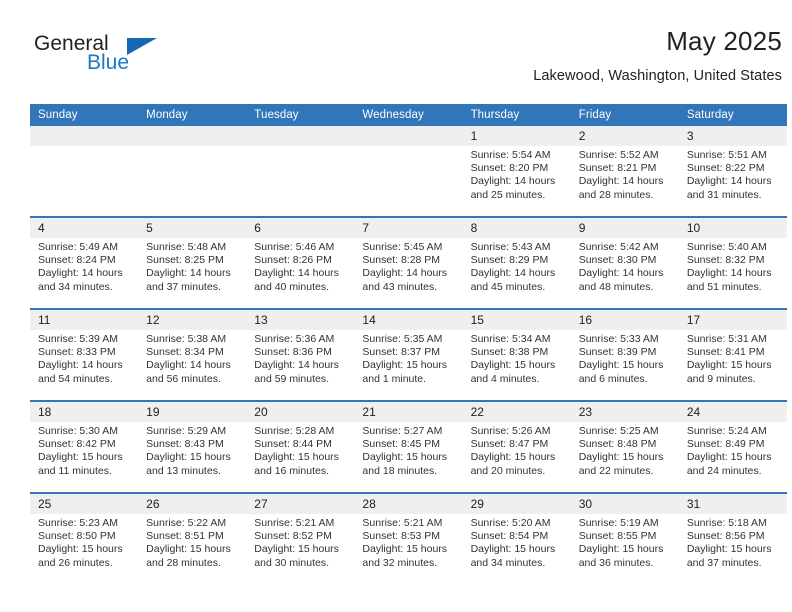 Image resolution: width=792 pixels, height=612 pixels. Describe the element at coordinates (408, 136) in the screenshot. I see `day-number` at that location.